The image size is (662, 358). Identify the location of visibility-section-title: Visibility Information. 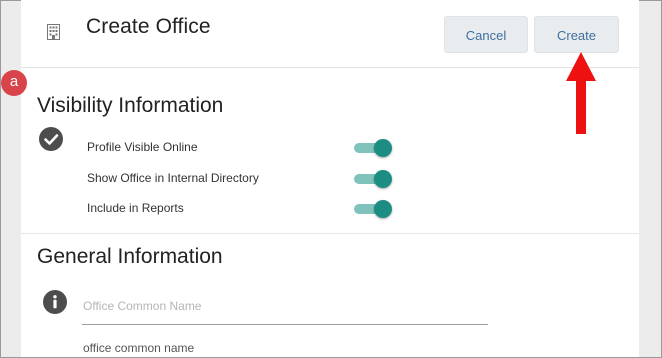
(130, 105).